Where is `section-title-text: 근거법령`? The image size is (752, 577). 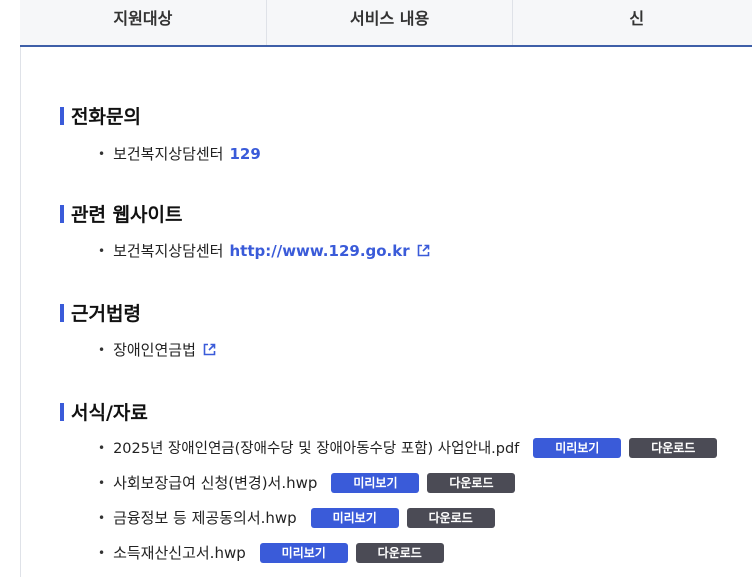
section-title-text: 근거법령 is located at coordinates (106, 314).